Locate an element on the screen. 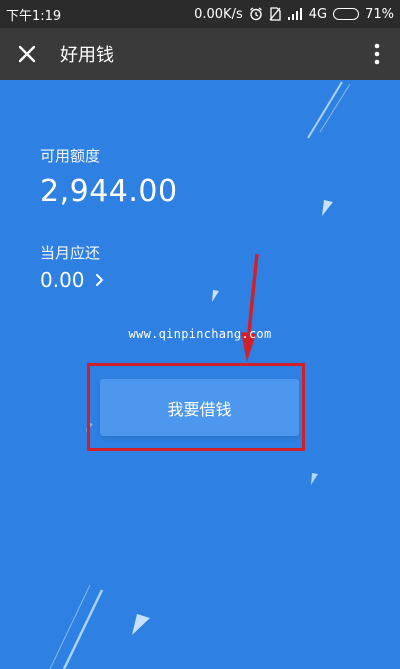 This screenshot has width=400, height=669. network-type: 4G is located at coordinates (318, 14).